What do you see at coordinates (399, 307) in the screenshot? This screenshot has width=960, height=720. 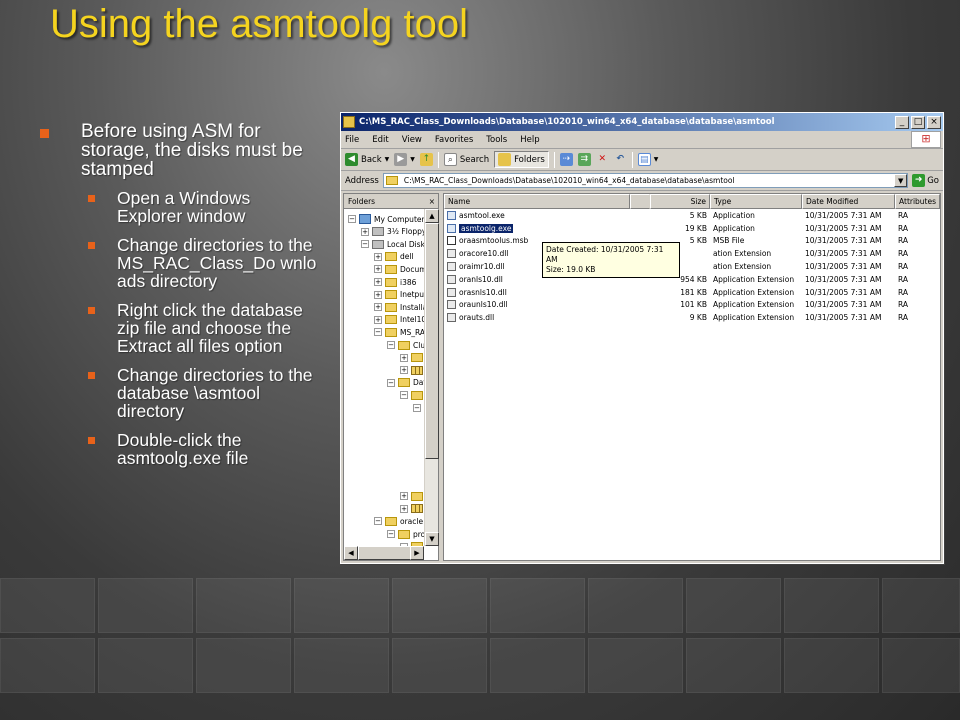 I see `tree-item: + InstallationCD` at bounding box center [399, 307].